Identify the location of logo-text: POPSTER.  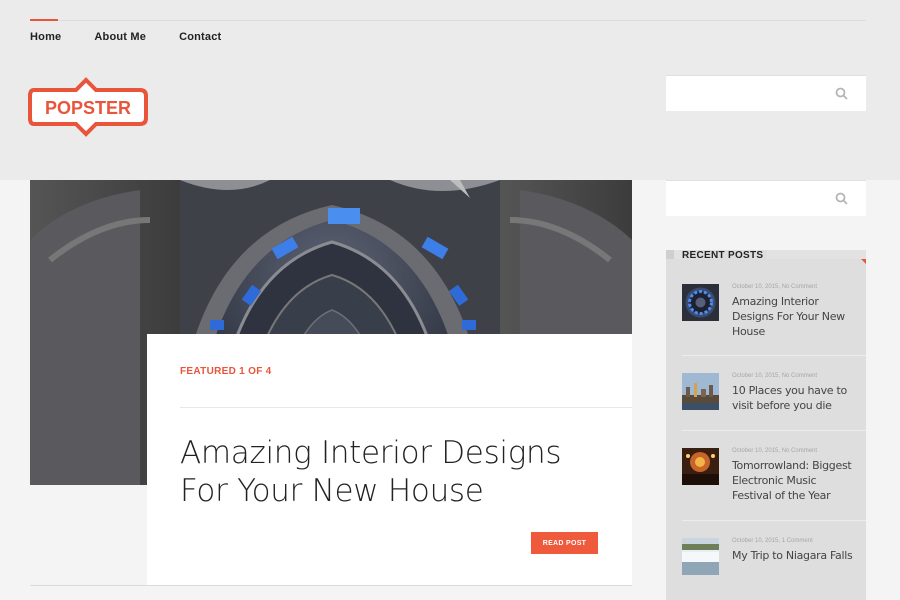
(88, 108).